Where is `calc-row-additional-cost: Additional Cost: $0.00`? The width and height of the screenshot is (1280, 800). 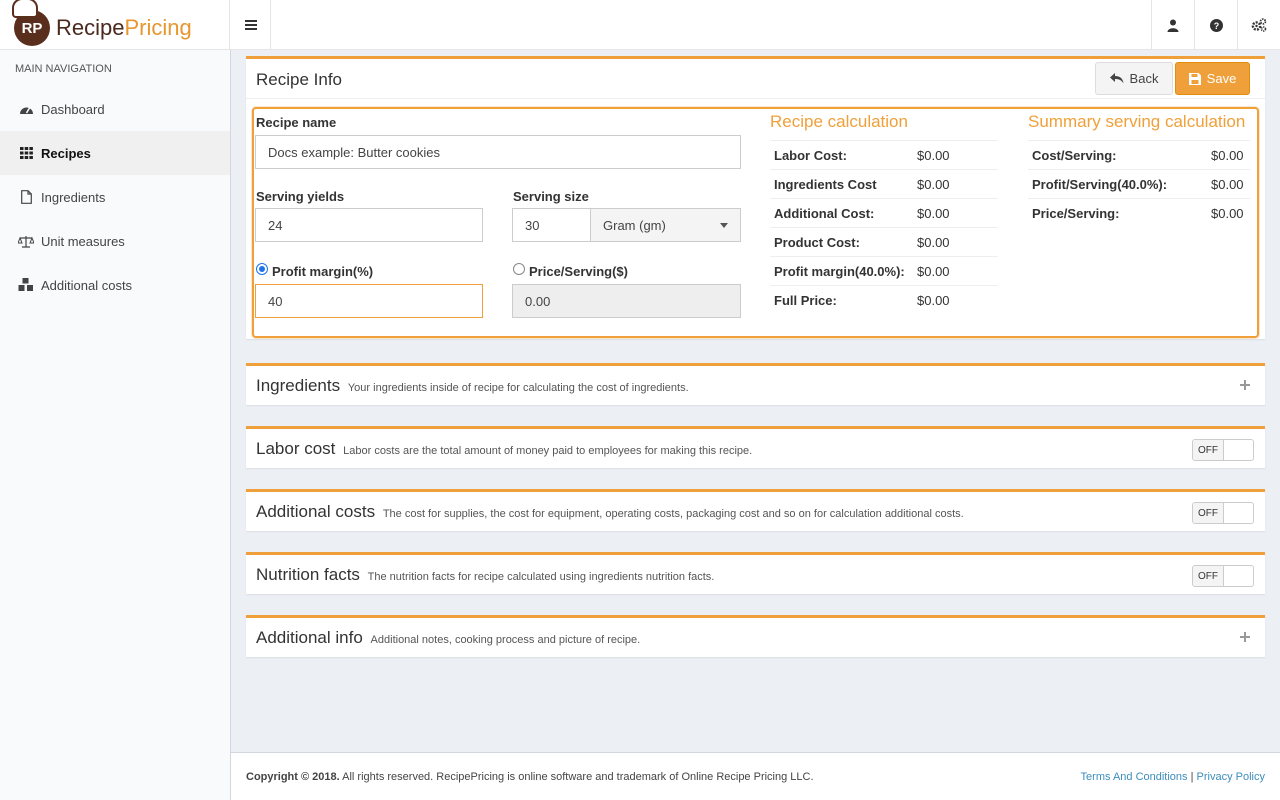
calc-row-additional-cost: Additional Cost: $0.00 is located at coordinates (884, 212).